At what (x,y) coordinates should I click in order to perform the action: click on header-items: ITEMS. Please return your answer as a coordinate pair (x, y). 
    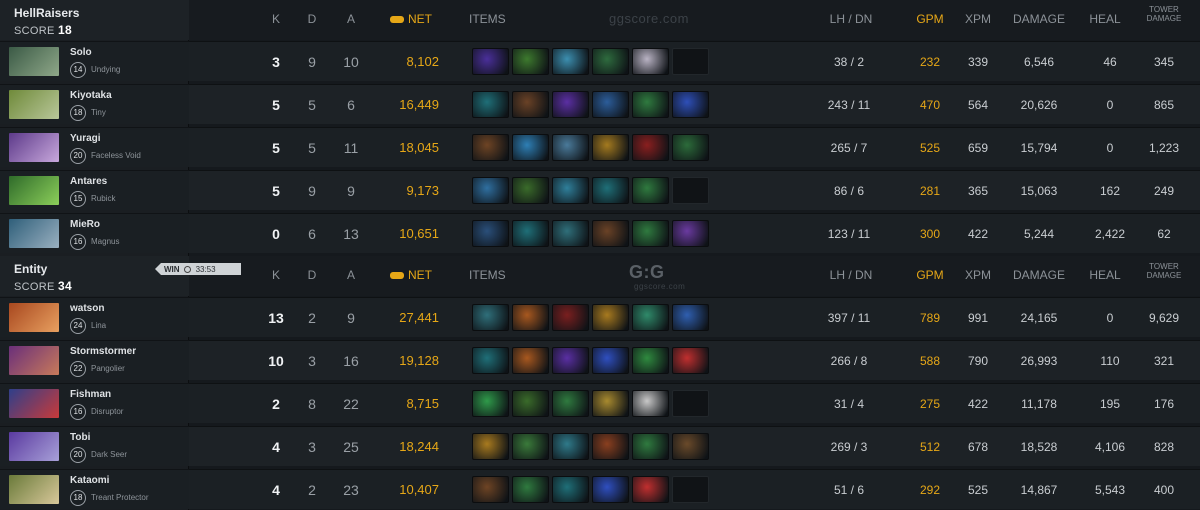
    Looking at the image, I should click on (487, 19).